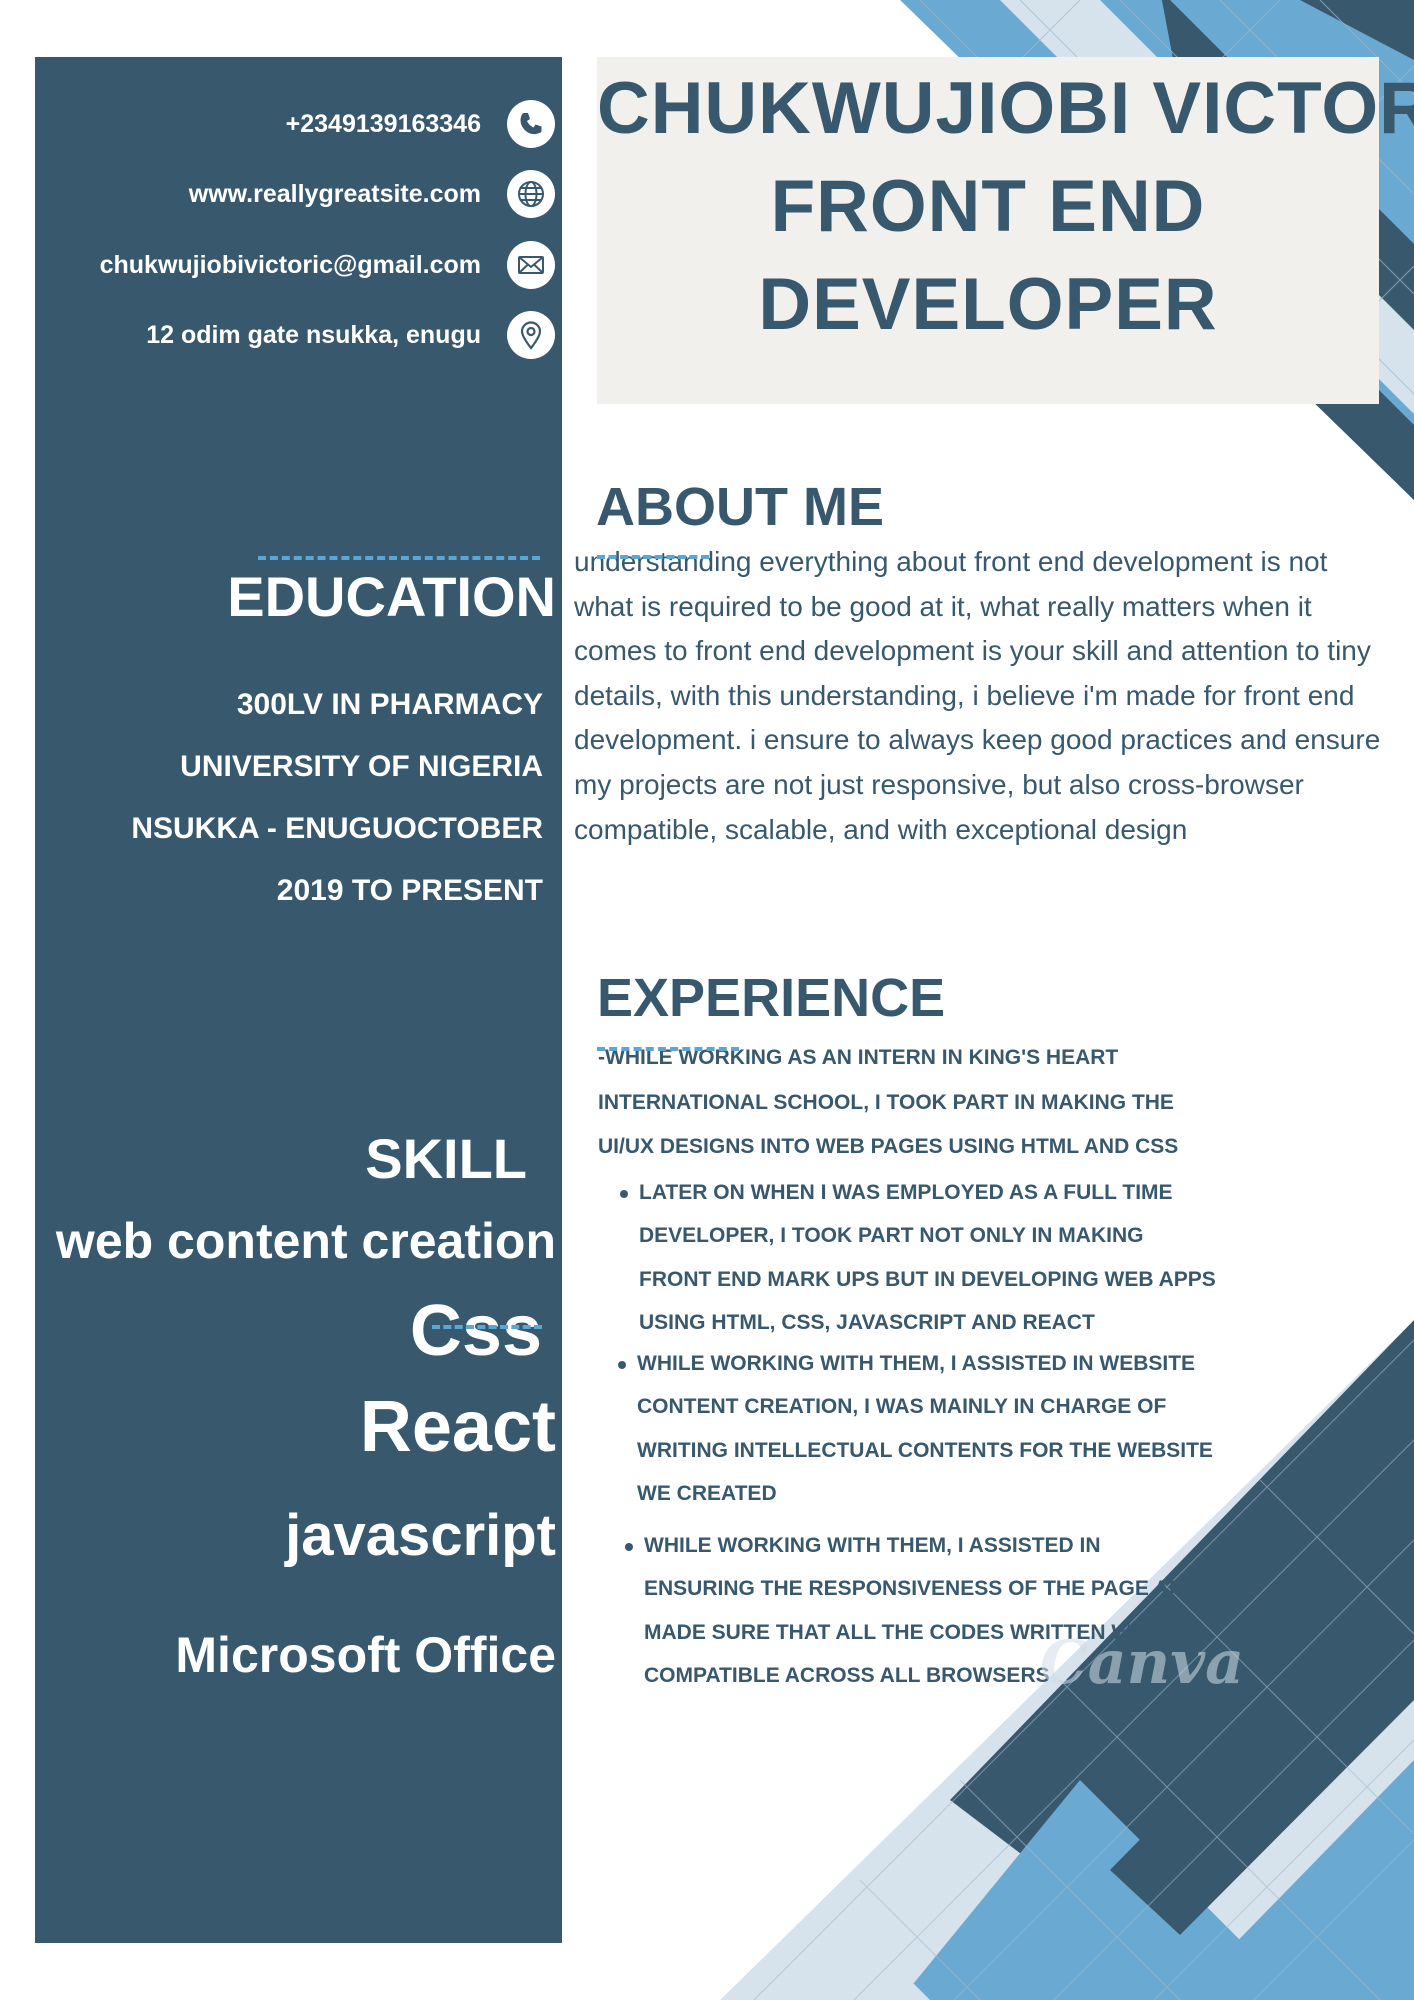  What do you see at coordinates (872, 1545) in the screenshot?
I see `experience-bullet-line: WHILE WORKING WITH THEM, I ASSISTED IN` at bounding box center [872, 1545].